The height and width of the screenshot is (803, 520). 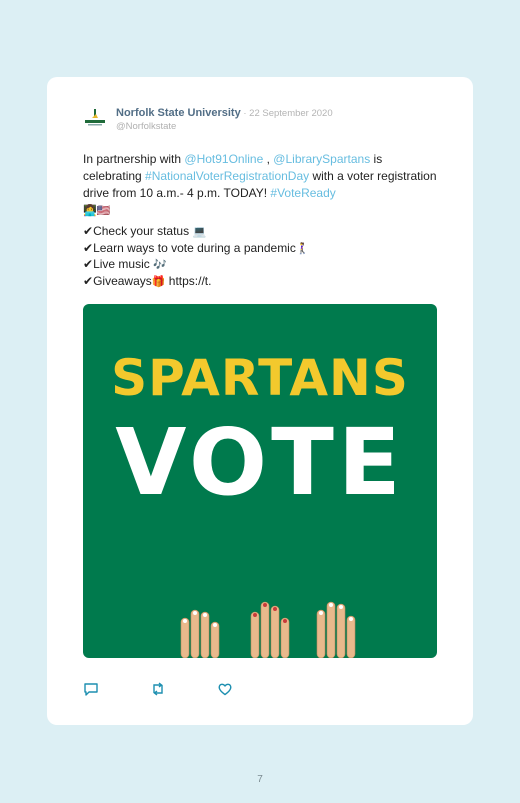 I want to click on walking-woman-icon: 🚶‍♀️, so click(x=302, y=248).